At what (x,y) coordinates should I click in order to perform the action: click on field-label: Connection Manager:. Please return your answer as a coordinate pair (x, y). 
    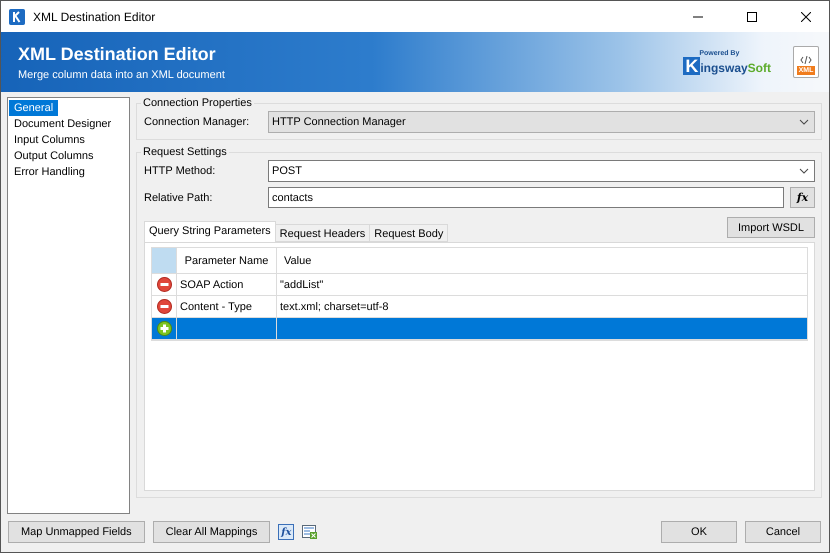
    Looking at the image, I should click on (197, 122).